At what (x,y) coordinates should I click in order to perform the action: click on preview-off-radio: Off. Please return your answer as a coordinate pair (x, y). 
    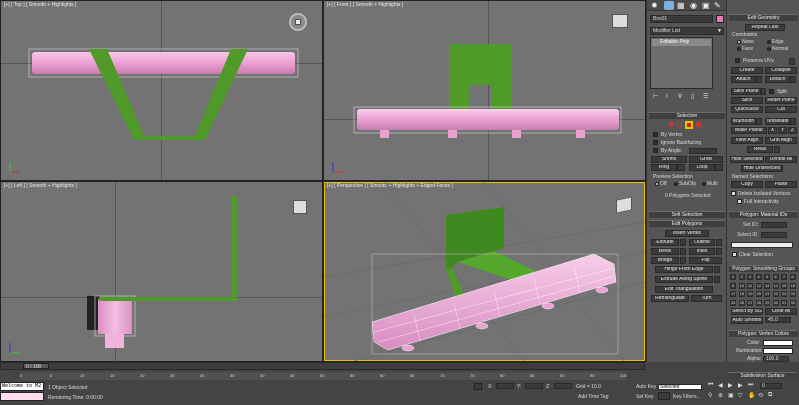
    Looking at the image, I should click on (661, 184).